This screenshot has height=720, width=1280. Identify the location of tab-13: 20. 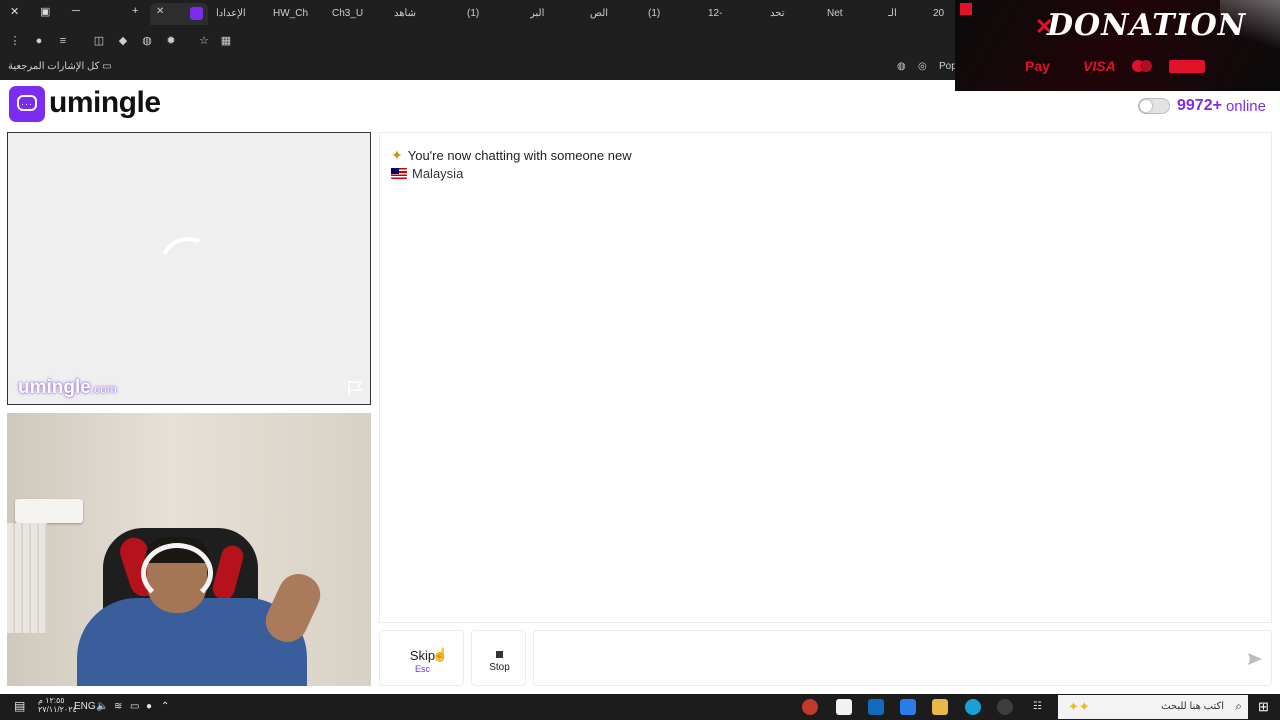
(938, 14).